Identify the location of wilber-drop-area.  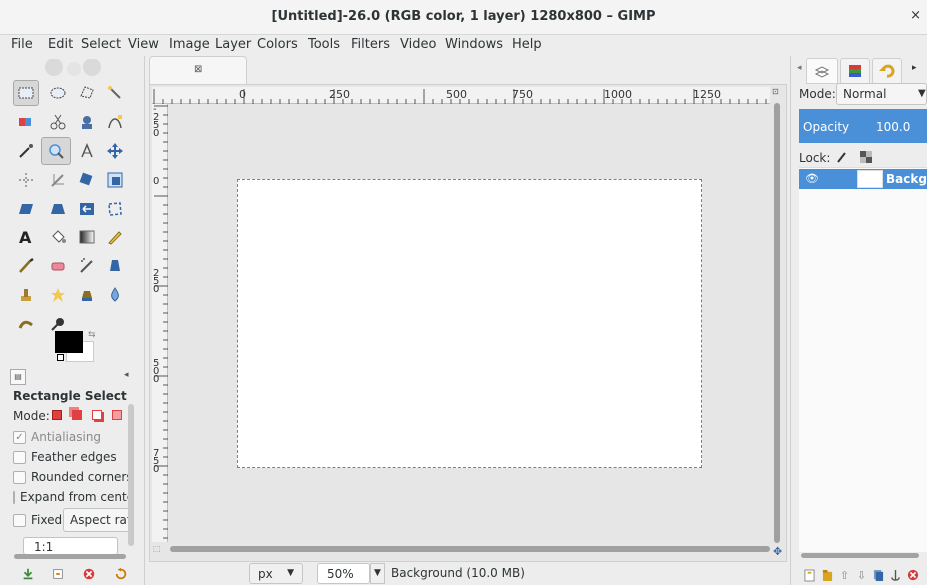
(74, 69).